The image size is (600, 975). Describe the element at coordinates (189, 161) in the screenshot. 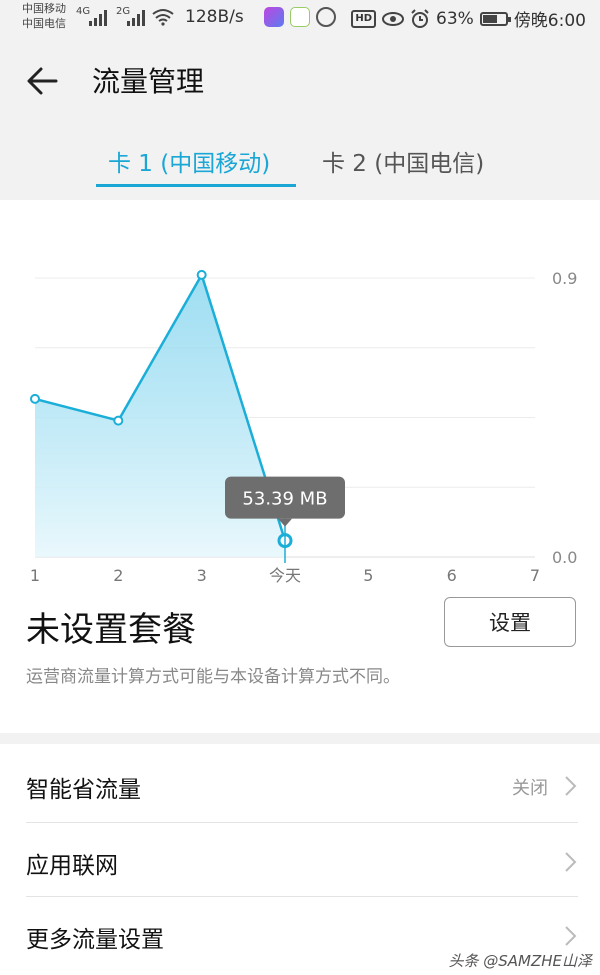

I see `tab-sim-1: 卡 1 (中国移动)` at that location.